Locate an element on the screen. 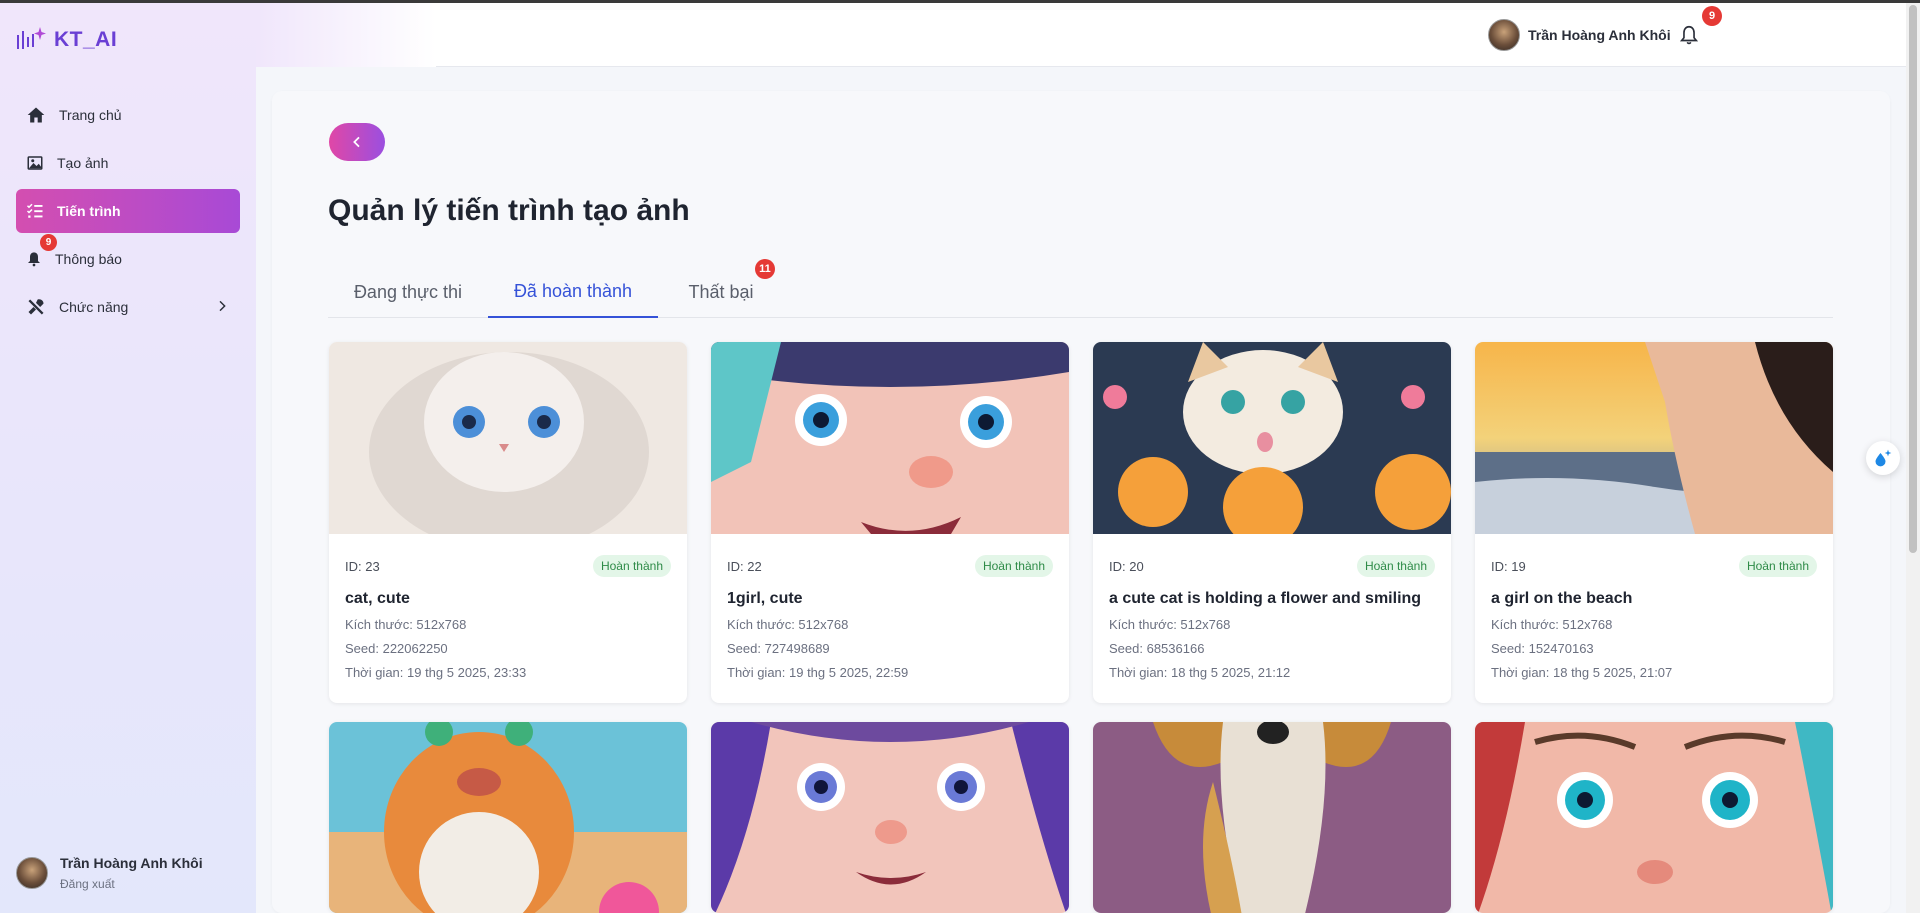  failed-count-badge: 11 is located at coordinates (765, 269).